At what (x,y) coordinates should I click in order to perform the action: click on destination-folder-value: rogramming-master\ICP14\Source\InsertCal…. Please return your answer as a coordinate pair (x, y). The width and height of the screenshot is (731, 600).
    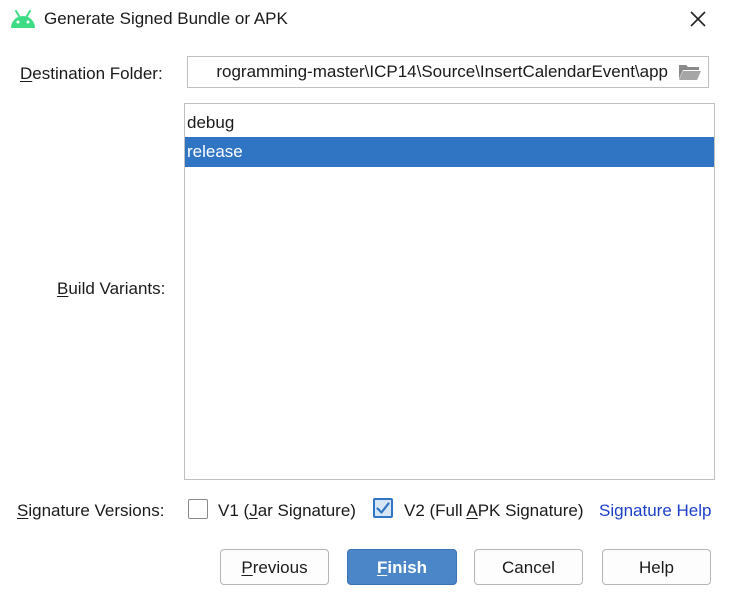
    Looking at the image, I should click on (442, 72).